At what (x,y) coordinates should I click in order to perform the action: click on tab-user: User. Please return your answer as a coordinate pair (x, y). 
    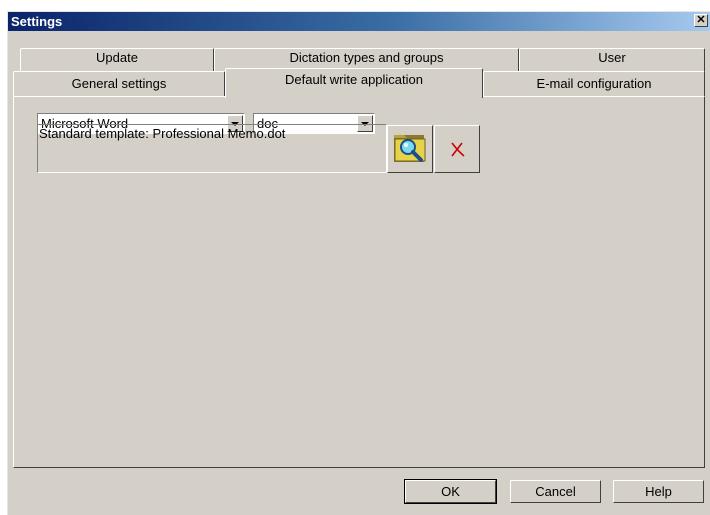
    Looking at the image, I should click on (612, 60).